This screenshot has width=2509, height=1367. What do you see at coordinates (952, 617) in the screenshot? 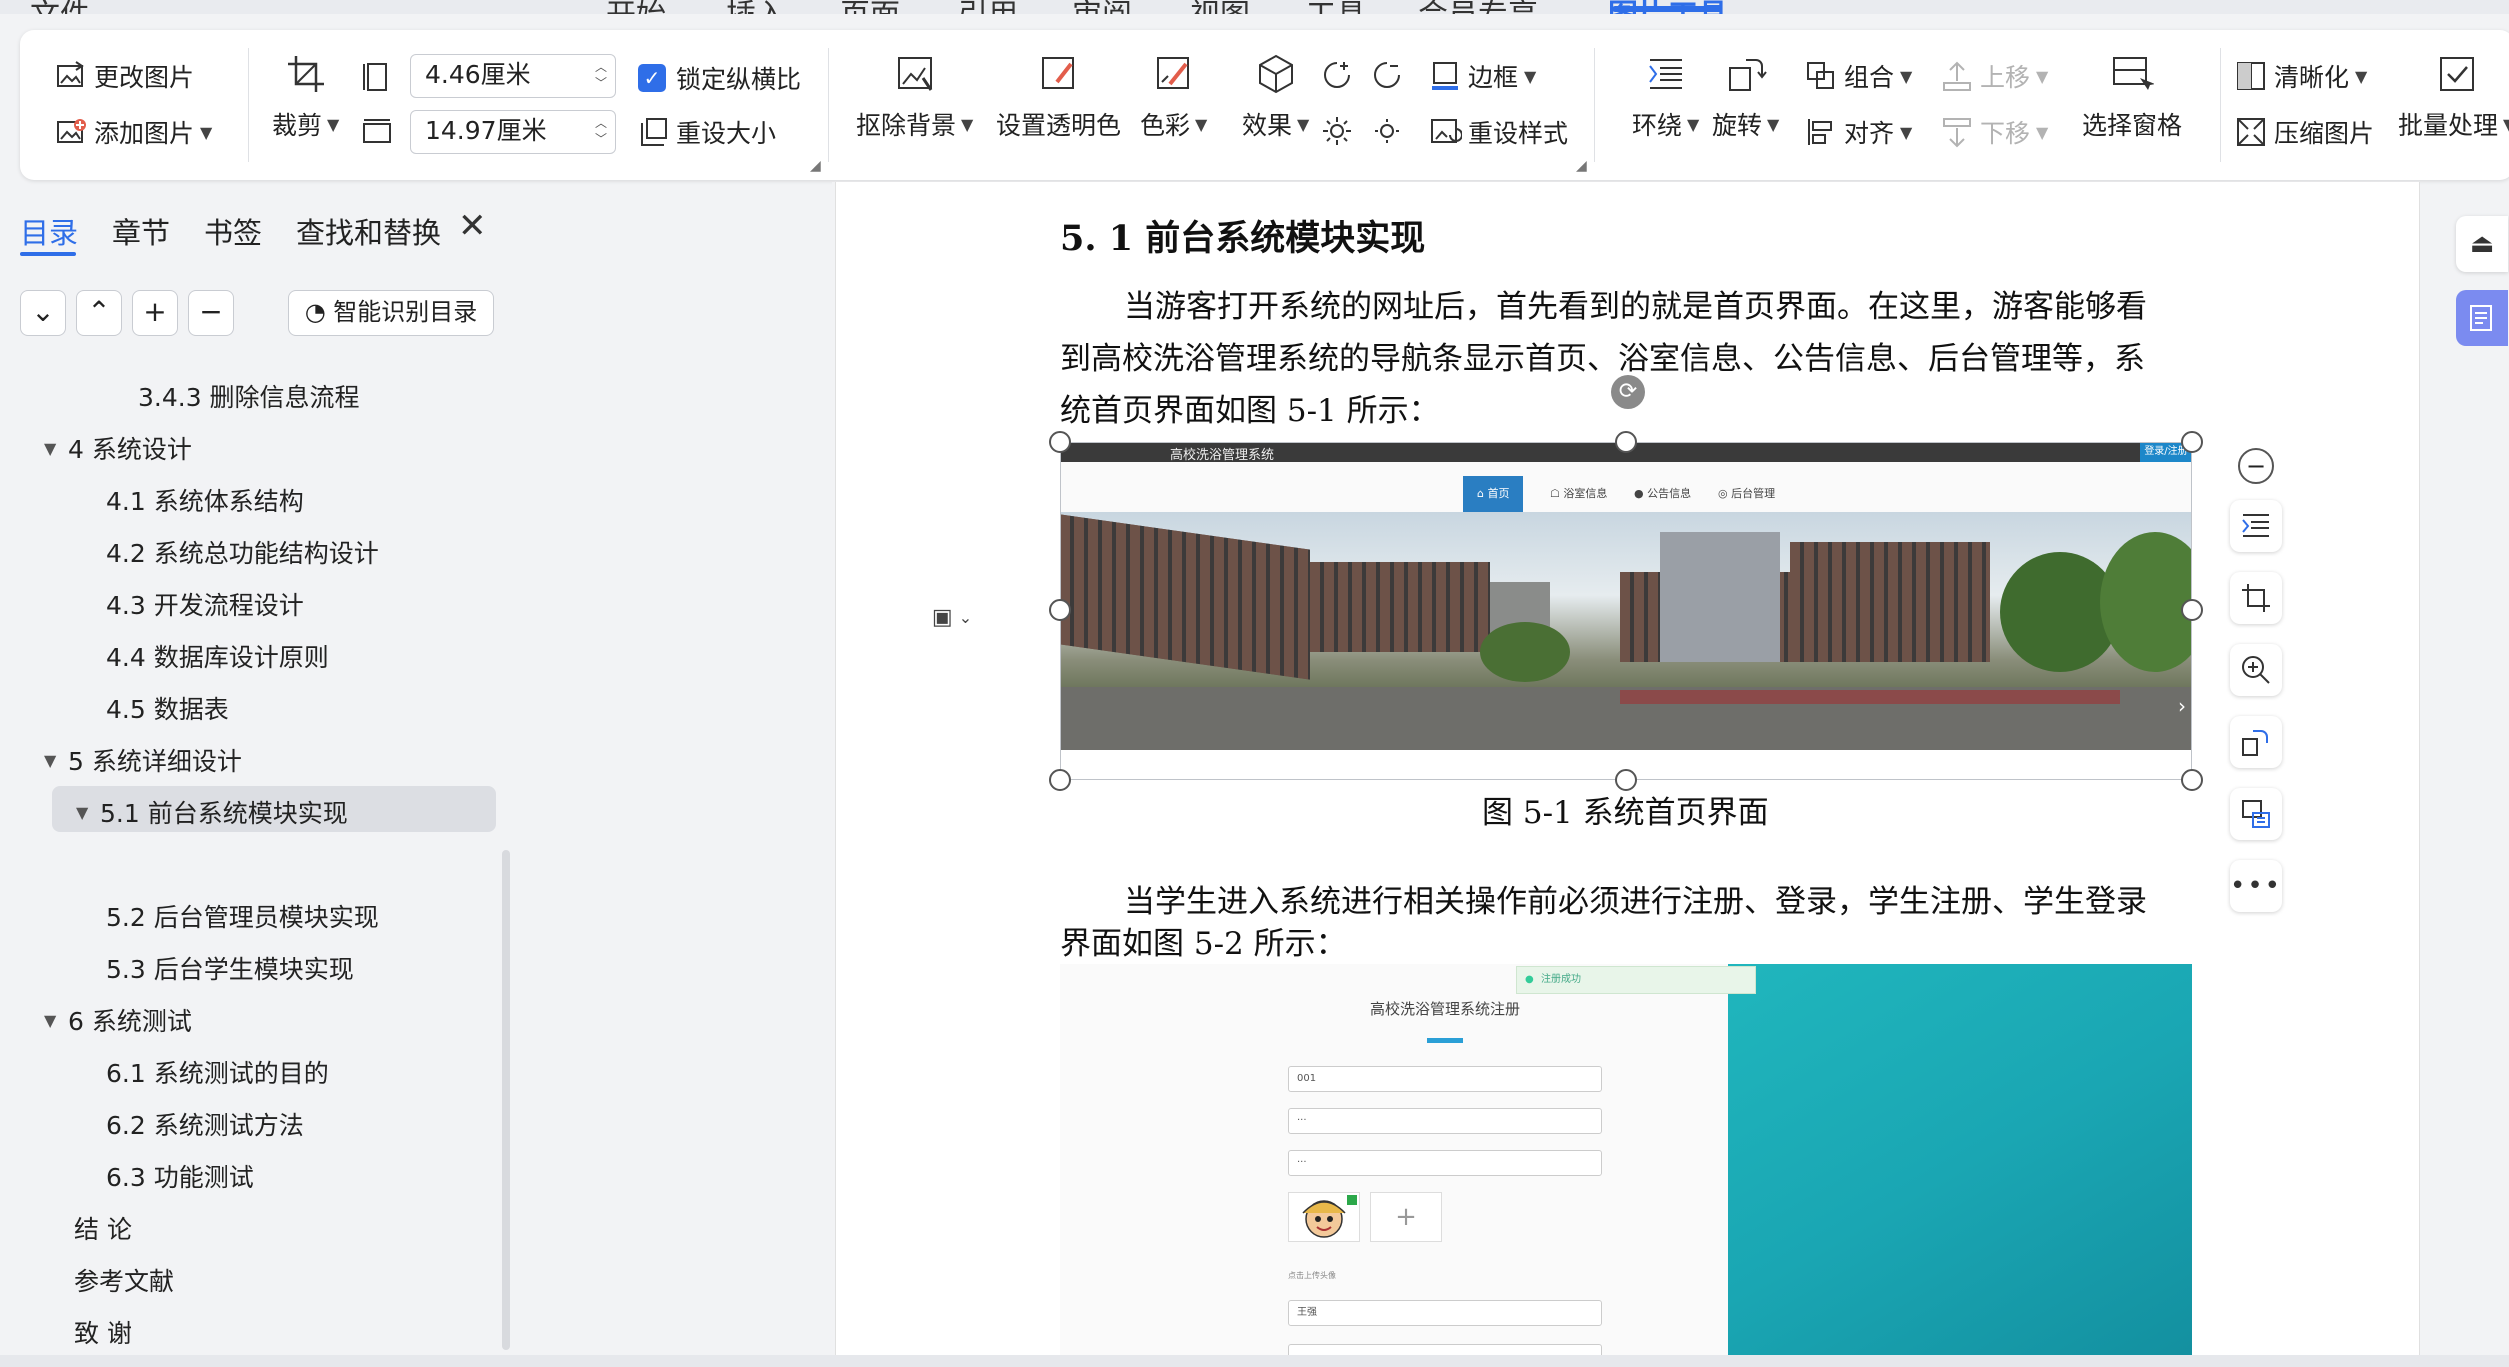
I see `layout-options-button: ▣ ⌄` at bounding box center [952, 617].